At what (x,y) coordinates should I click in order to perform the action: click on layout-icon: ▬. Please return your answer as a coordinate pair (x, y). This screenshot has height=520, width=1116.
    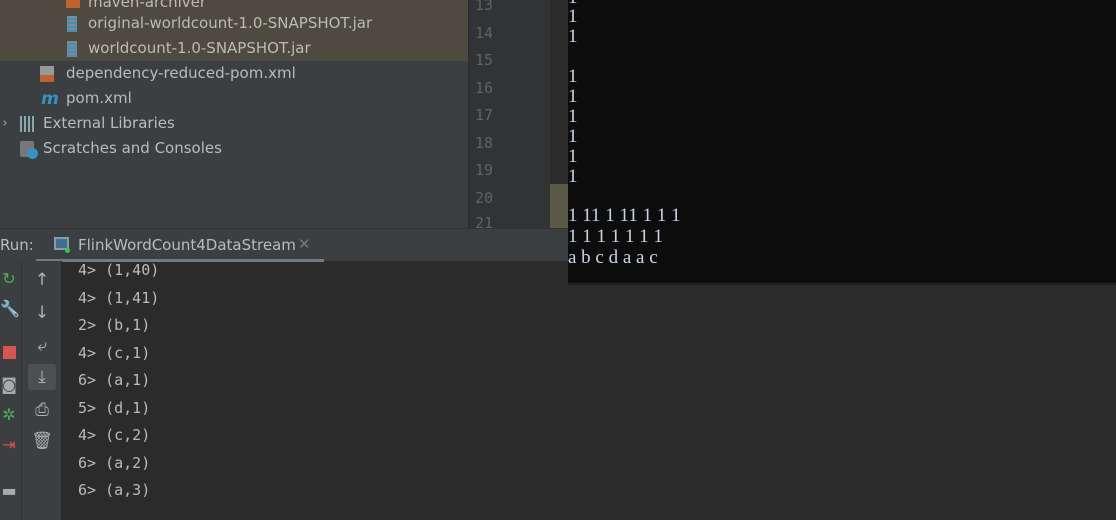
    Looking at the image, I should click on (9, 491).